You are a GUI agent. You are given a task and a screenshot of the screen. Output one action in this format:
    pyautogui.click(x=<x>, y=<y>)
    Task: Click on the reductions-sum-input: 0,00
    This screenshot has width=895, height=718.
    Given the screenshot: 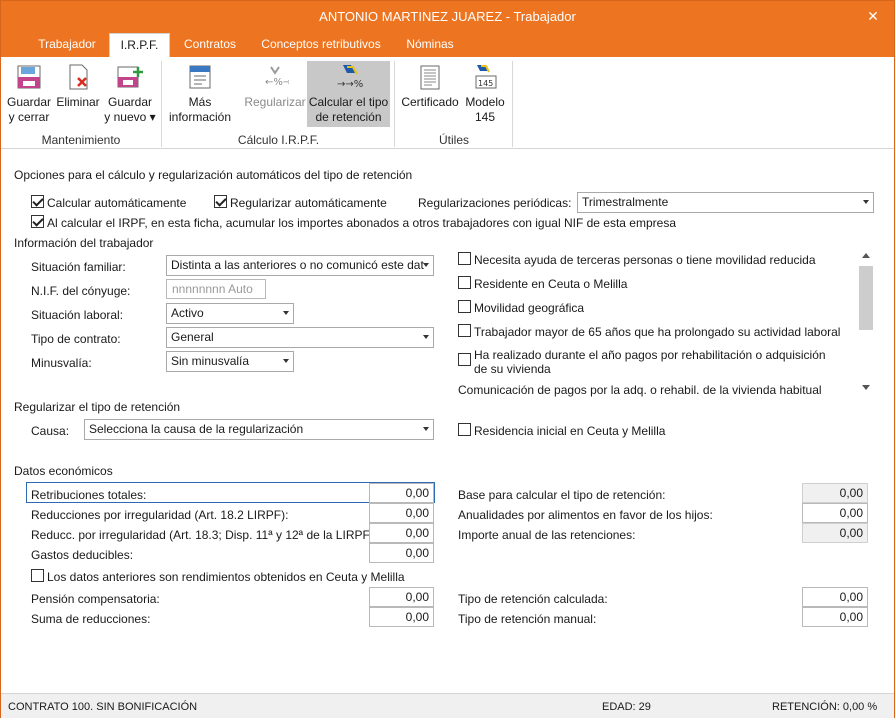 What is the action you would take?
    pyautogui.click(x=401, y=617)
    